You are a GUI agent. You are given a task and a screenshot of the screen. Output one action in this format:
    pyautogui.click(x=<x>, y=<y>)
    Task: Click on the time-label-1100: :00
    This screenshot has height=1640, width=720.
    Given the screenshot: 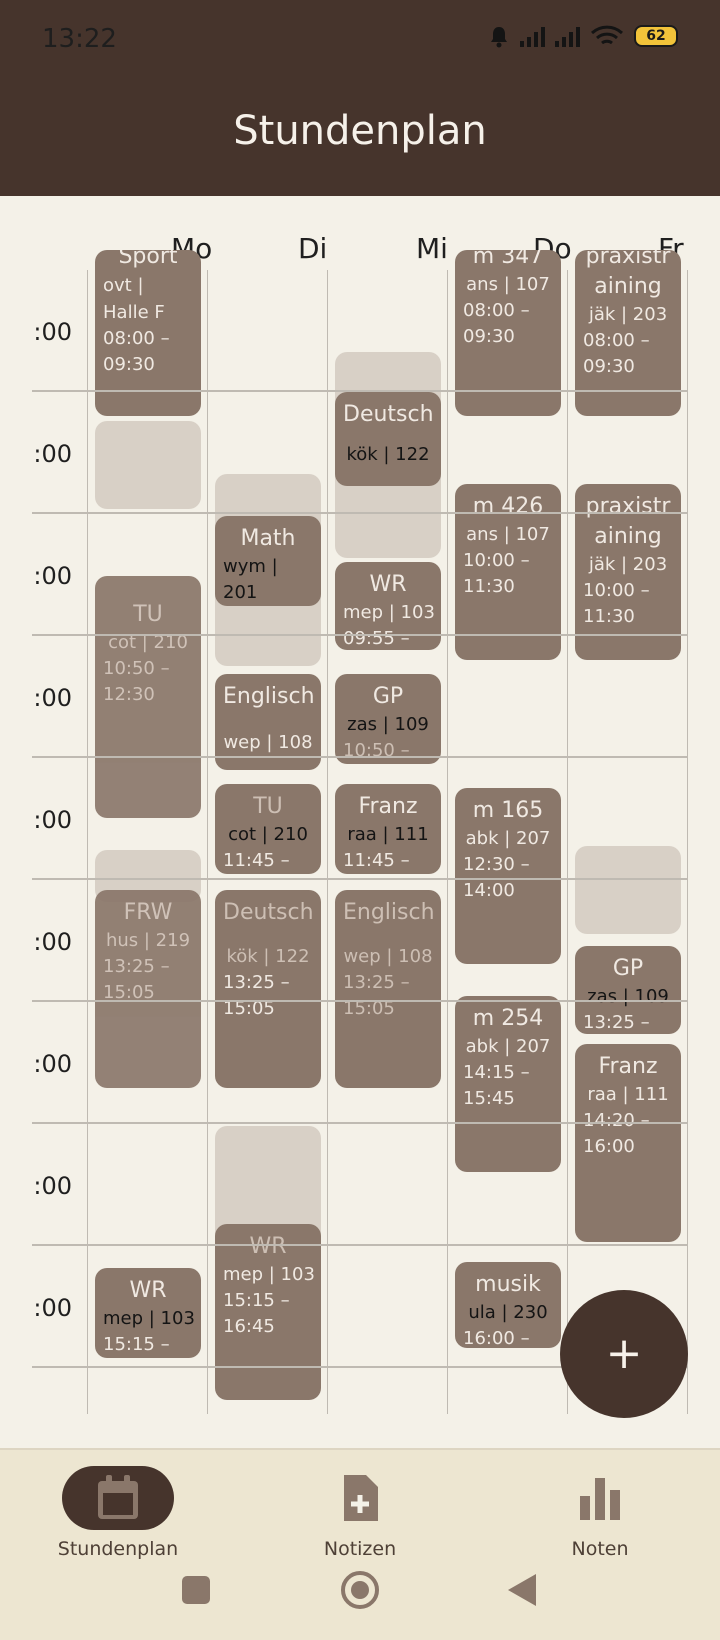 What is the action you would take?
    pyautogui.click(x=52, y=698)
    